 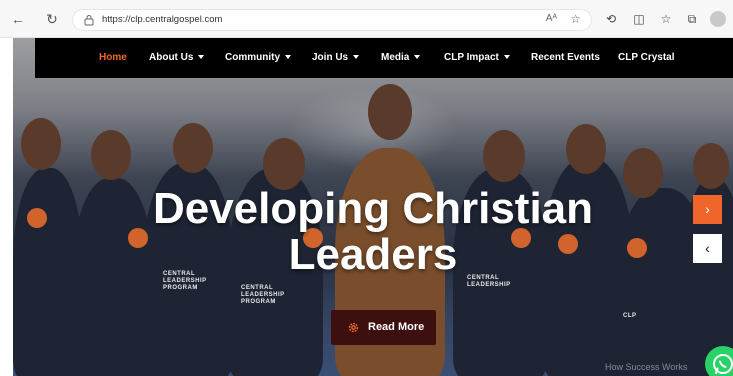 I want to click on shirt-print: CLP, so click(x=630, y=316).